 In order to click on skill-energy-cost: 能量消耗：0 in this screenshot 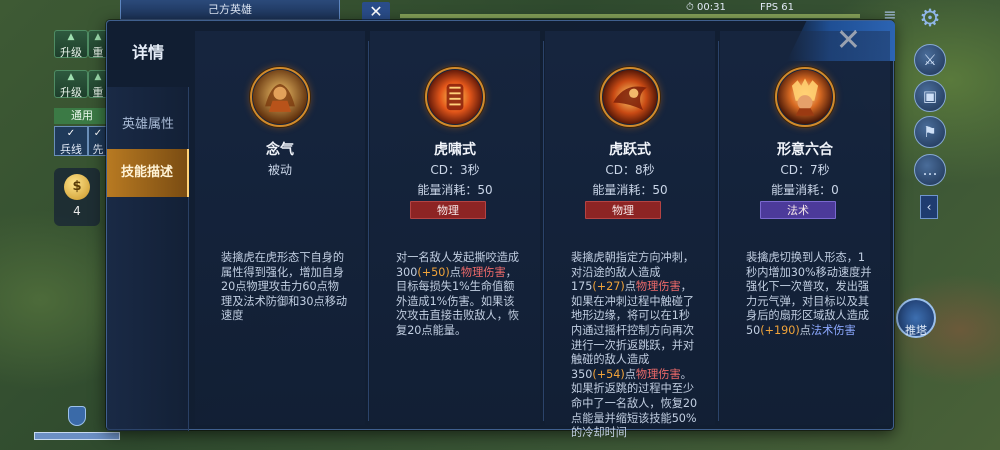, I will do `click(805, 190)`.